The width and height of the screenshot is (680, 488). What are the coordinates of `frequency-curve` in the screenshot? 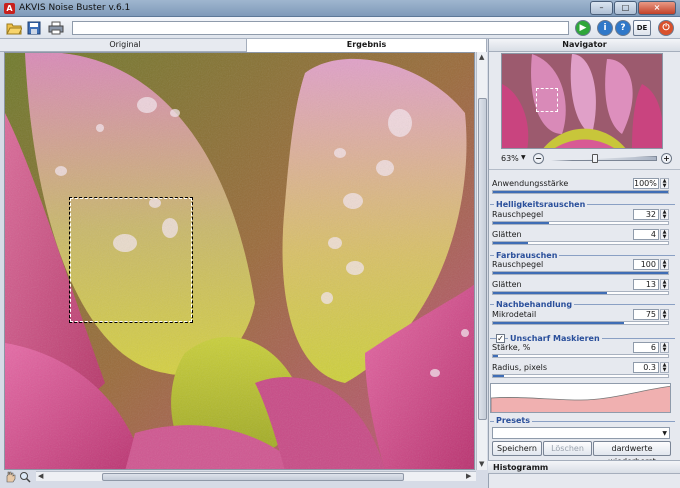 It's located at (580, 398).